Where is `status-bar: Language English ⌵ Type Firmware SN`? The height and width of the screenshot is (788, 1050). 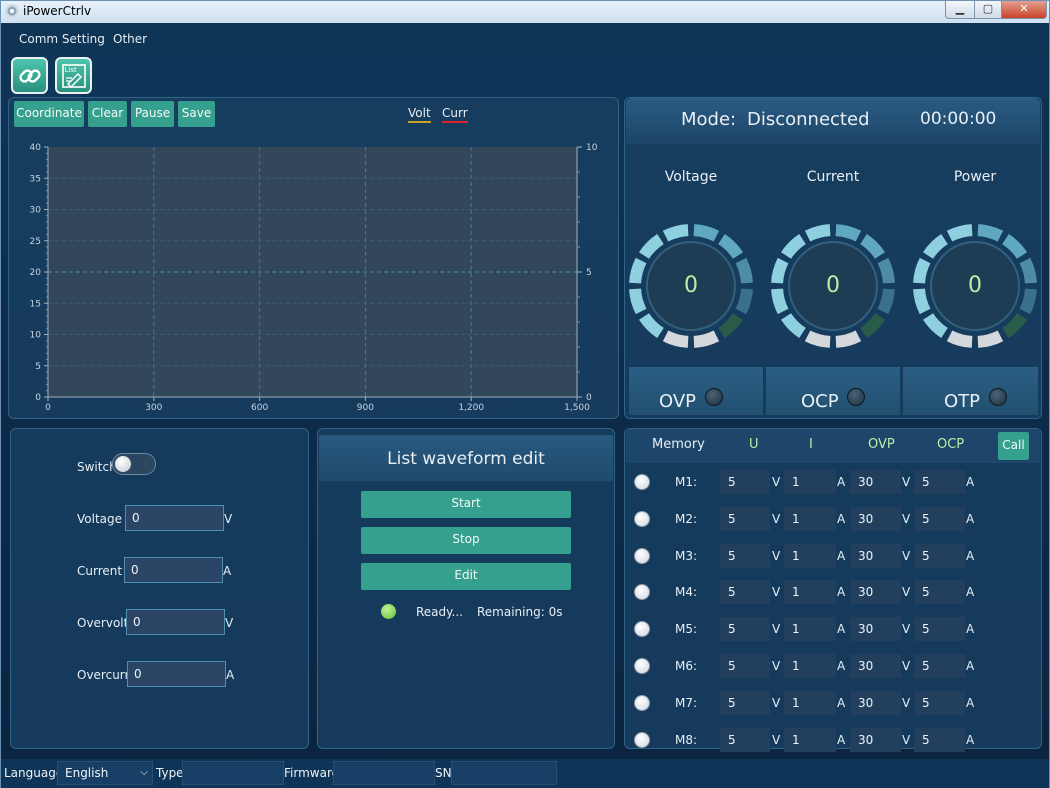
status-bar: Language English ⌵ Type Firmware SN is located at coordinates (525, 773).